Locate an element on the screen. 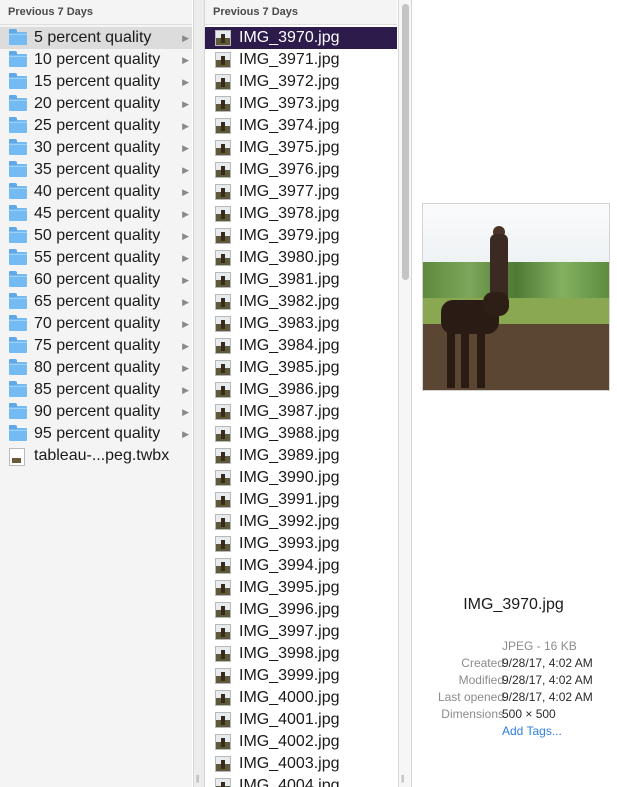  folder-item: 75 percent quality ▶ is located at coordinates (96, 346).